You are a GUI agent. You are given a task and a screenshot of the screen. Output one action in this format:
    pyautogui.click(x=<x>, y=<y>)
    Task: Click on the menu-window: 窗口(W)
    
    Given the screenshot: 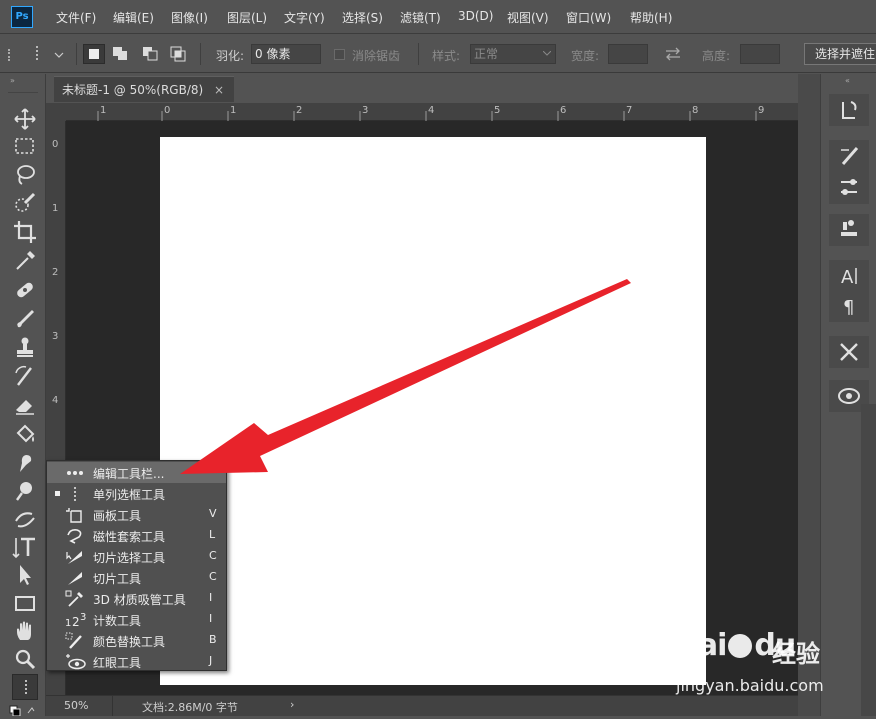 What is the action you would take?
    pyautogui.click(x=588, y=17)
    